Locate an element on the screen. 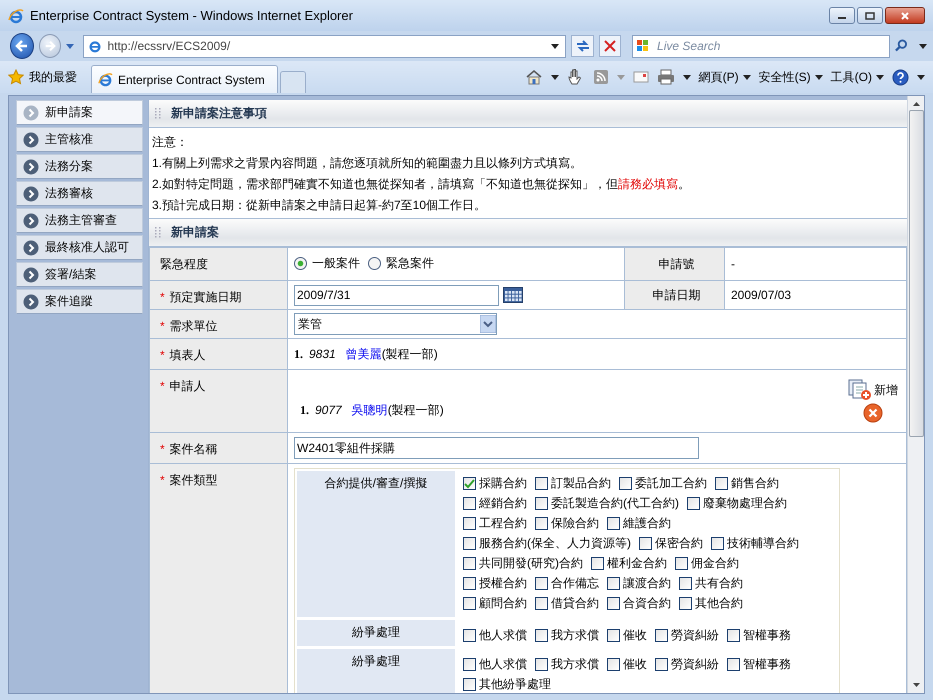 This screenshot has width=933, height=700. stop-button is located at coordinates (610, 46).